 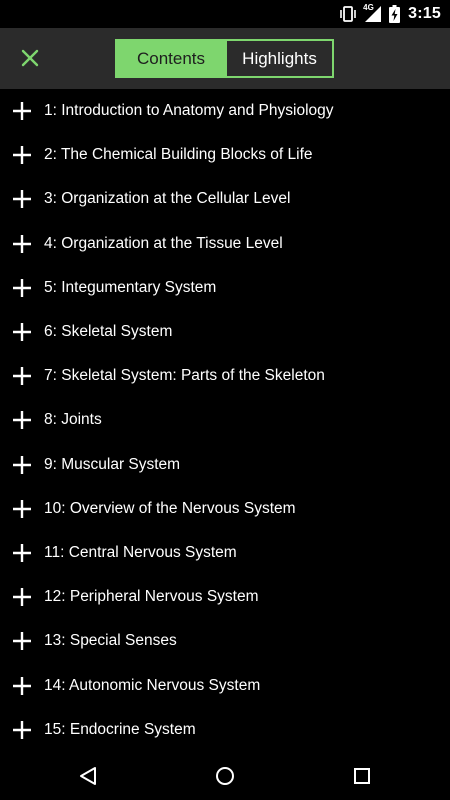 I want to click on chapter-row: 11: Central Nervous System, so click(x=225, y=553).